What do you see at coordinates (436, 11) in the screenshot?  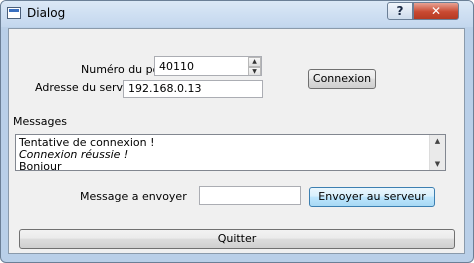 I see `close-button: ✕` at bounding box center [436, 11].